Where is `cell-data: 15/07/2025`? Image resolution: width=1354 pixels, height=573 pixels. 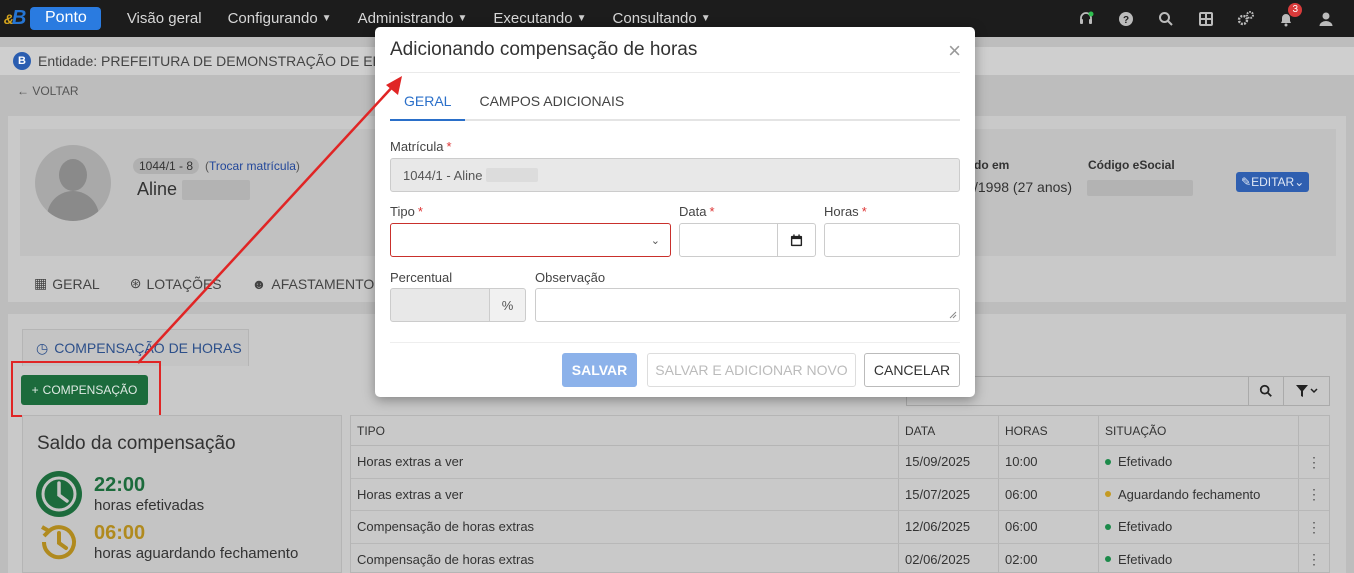 cell-data: 15/07/2025 is located at coordinates (949, 494).